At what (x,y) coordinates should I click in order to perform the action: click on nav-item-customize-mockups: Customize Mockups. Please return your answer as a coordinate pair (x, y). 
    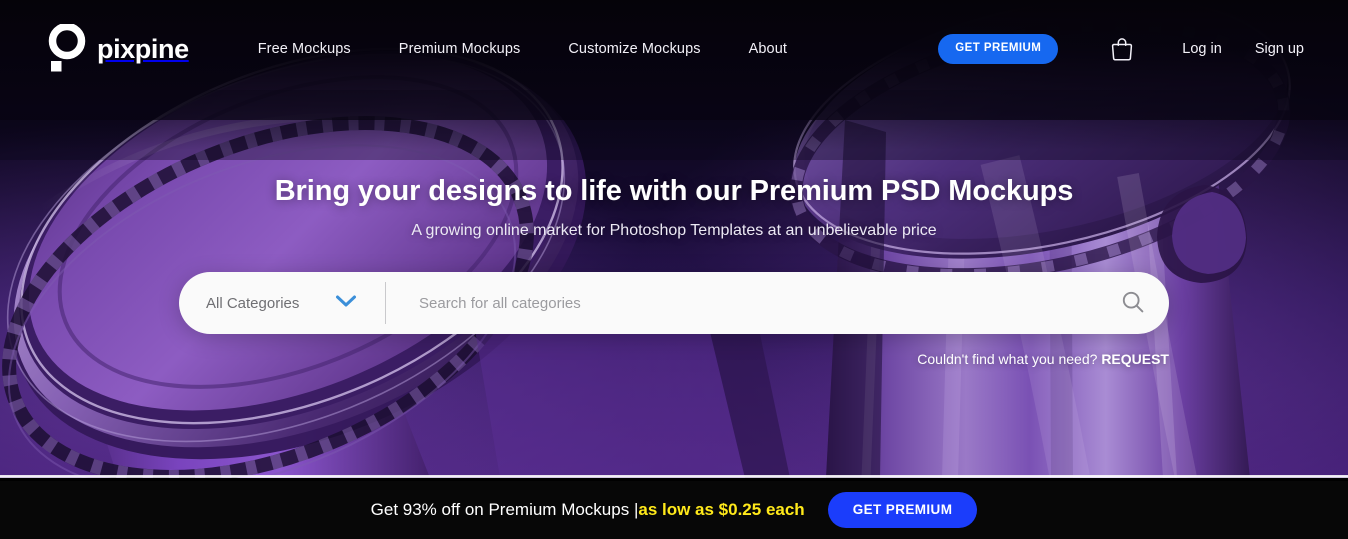
    Looking at the image, I should click on (634, 49).